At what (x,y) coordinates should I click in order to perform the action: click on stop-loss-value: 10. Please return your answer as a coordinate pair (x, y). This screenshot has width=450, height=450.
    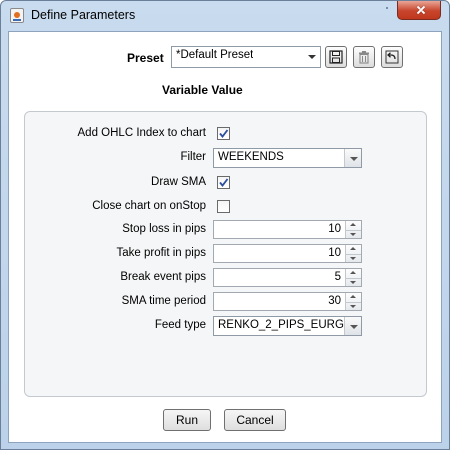
    Looking at the image, I should click on (334, 229).